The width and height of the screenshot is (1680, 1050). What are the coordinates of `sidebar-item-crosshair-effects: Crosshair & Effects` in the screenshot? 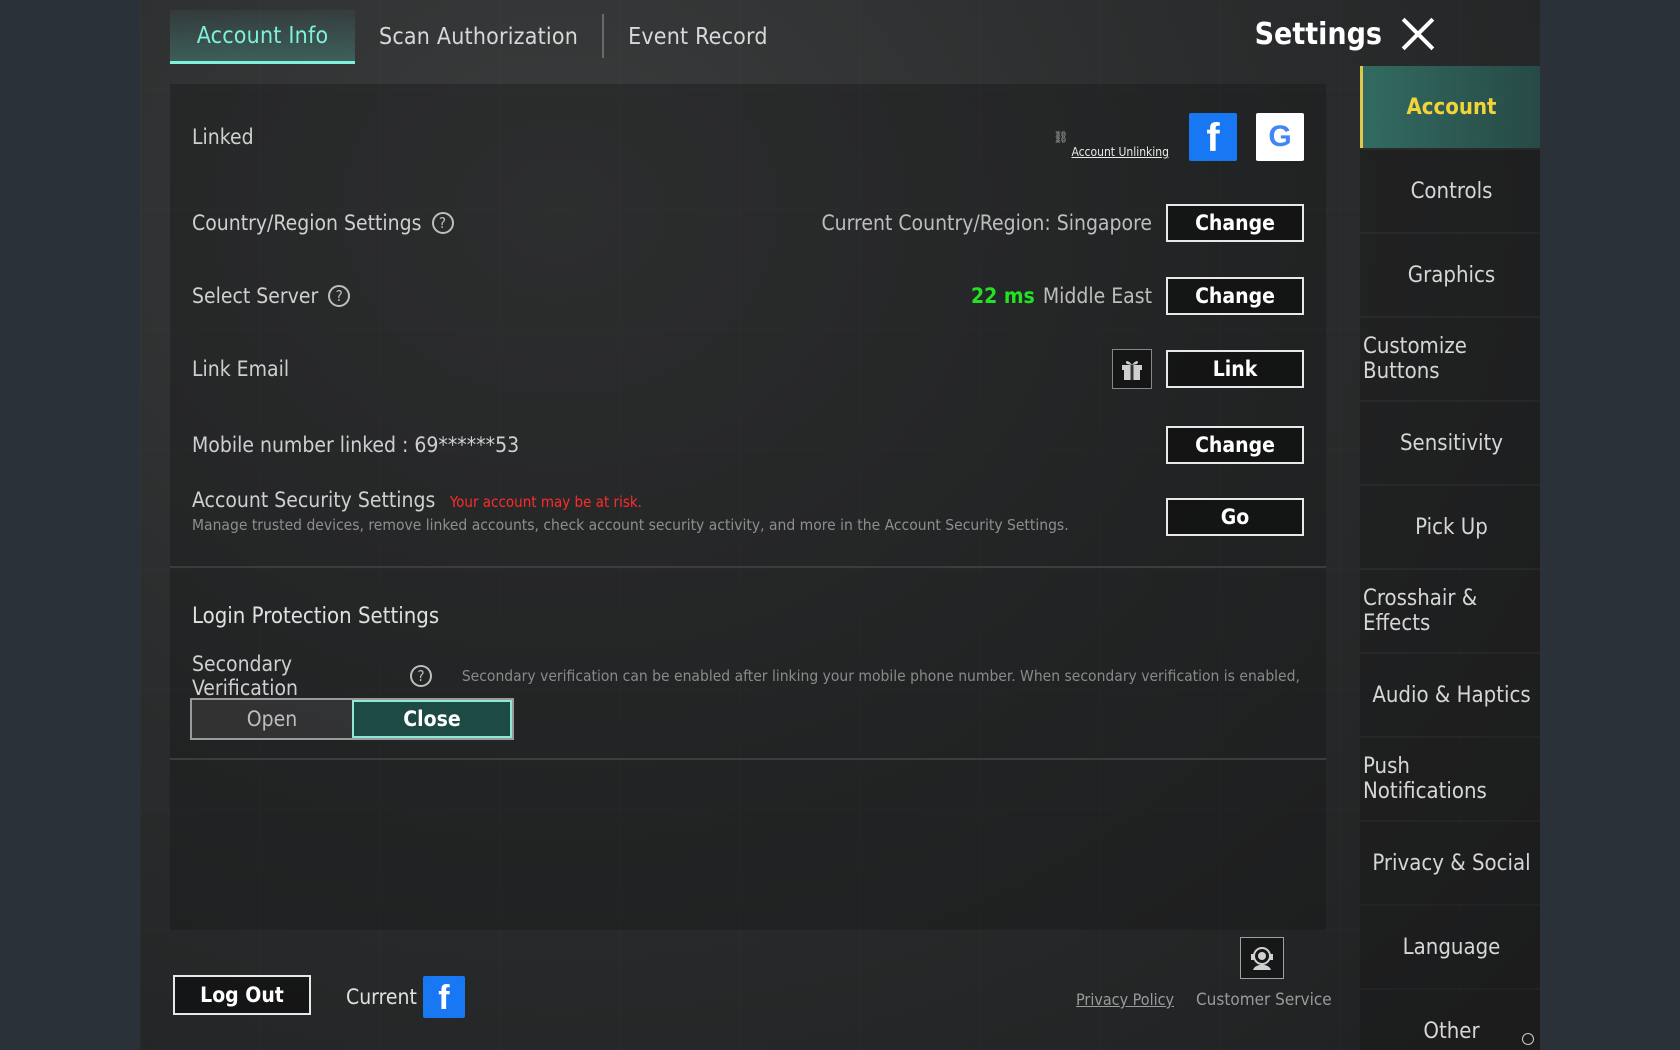 It's located at (1450, 611).